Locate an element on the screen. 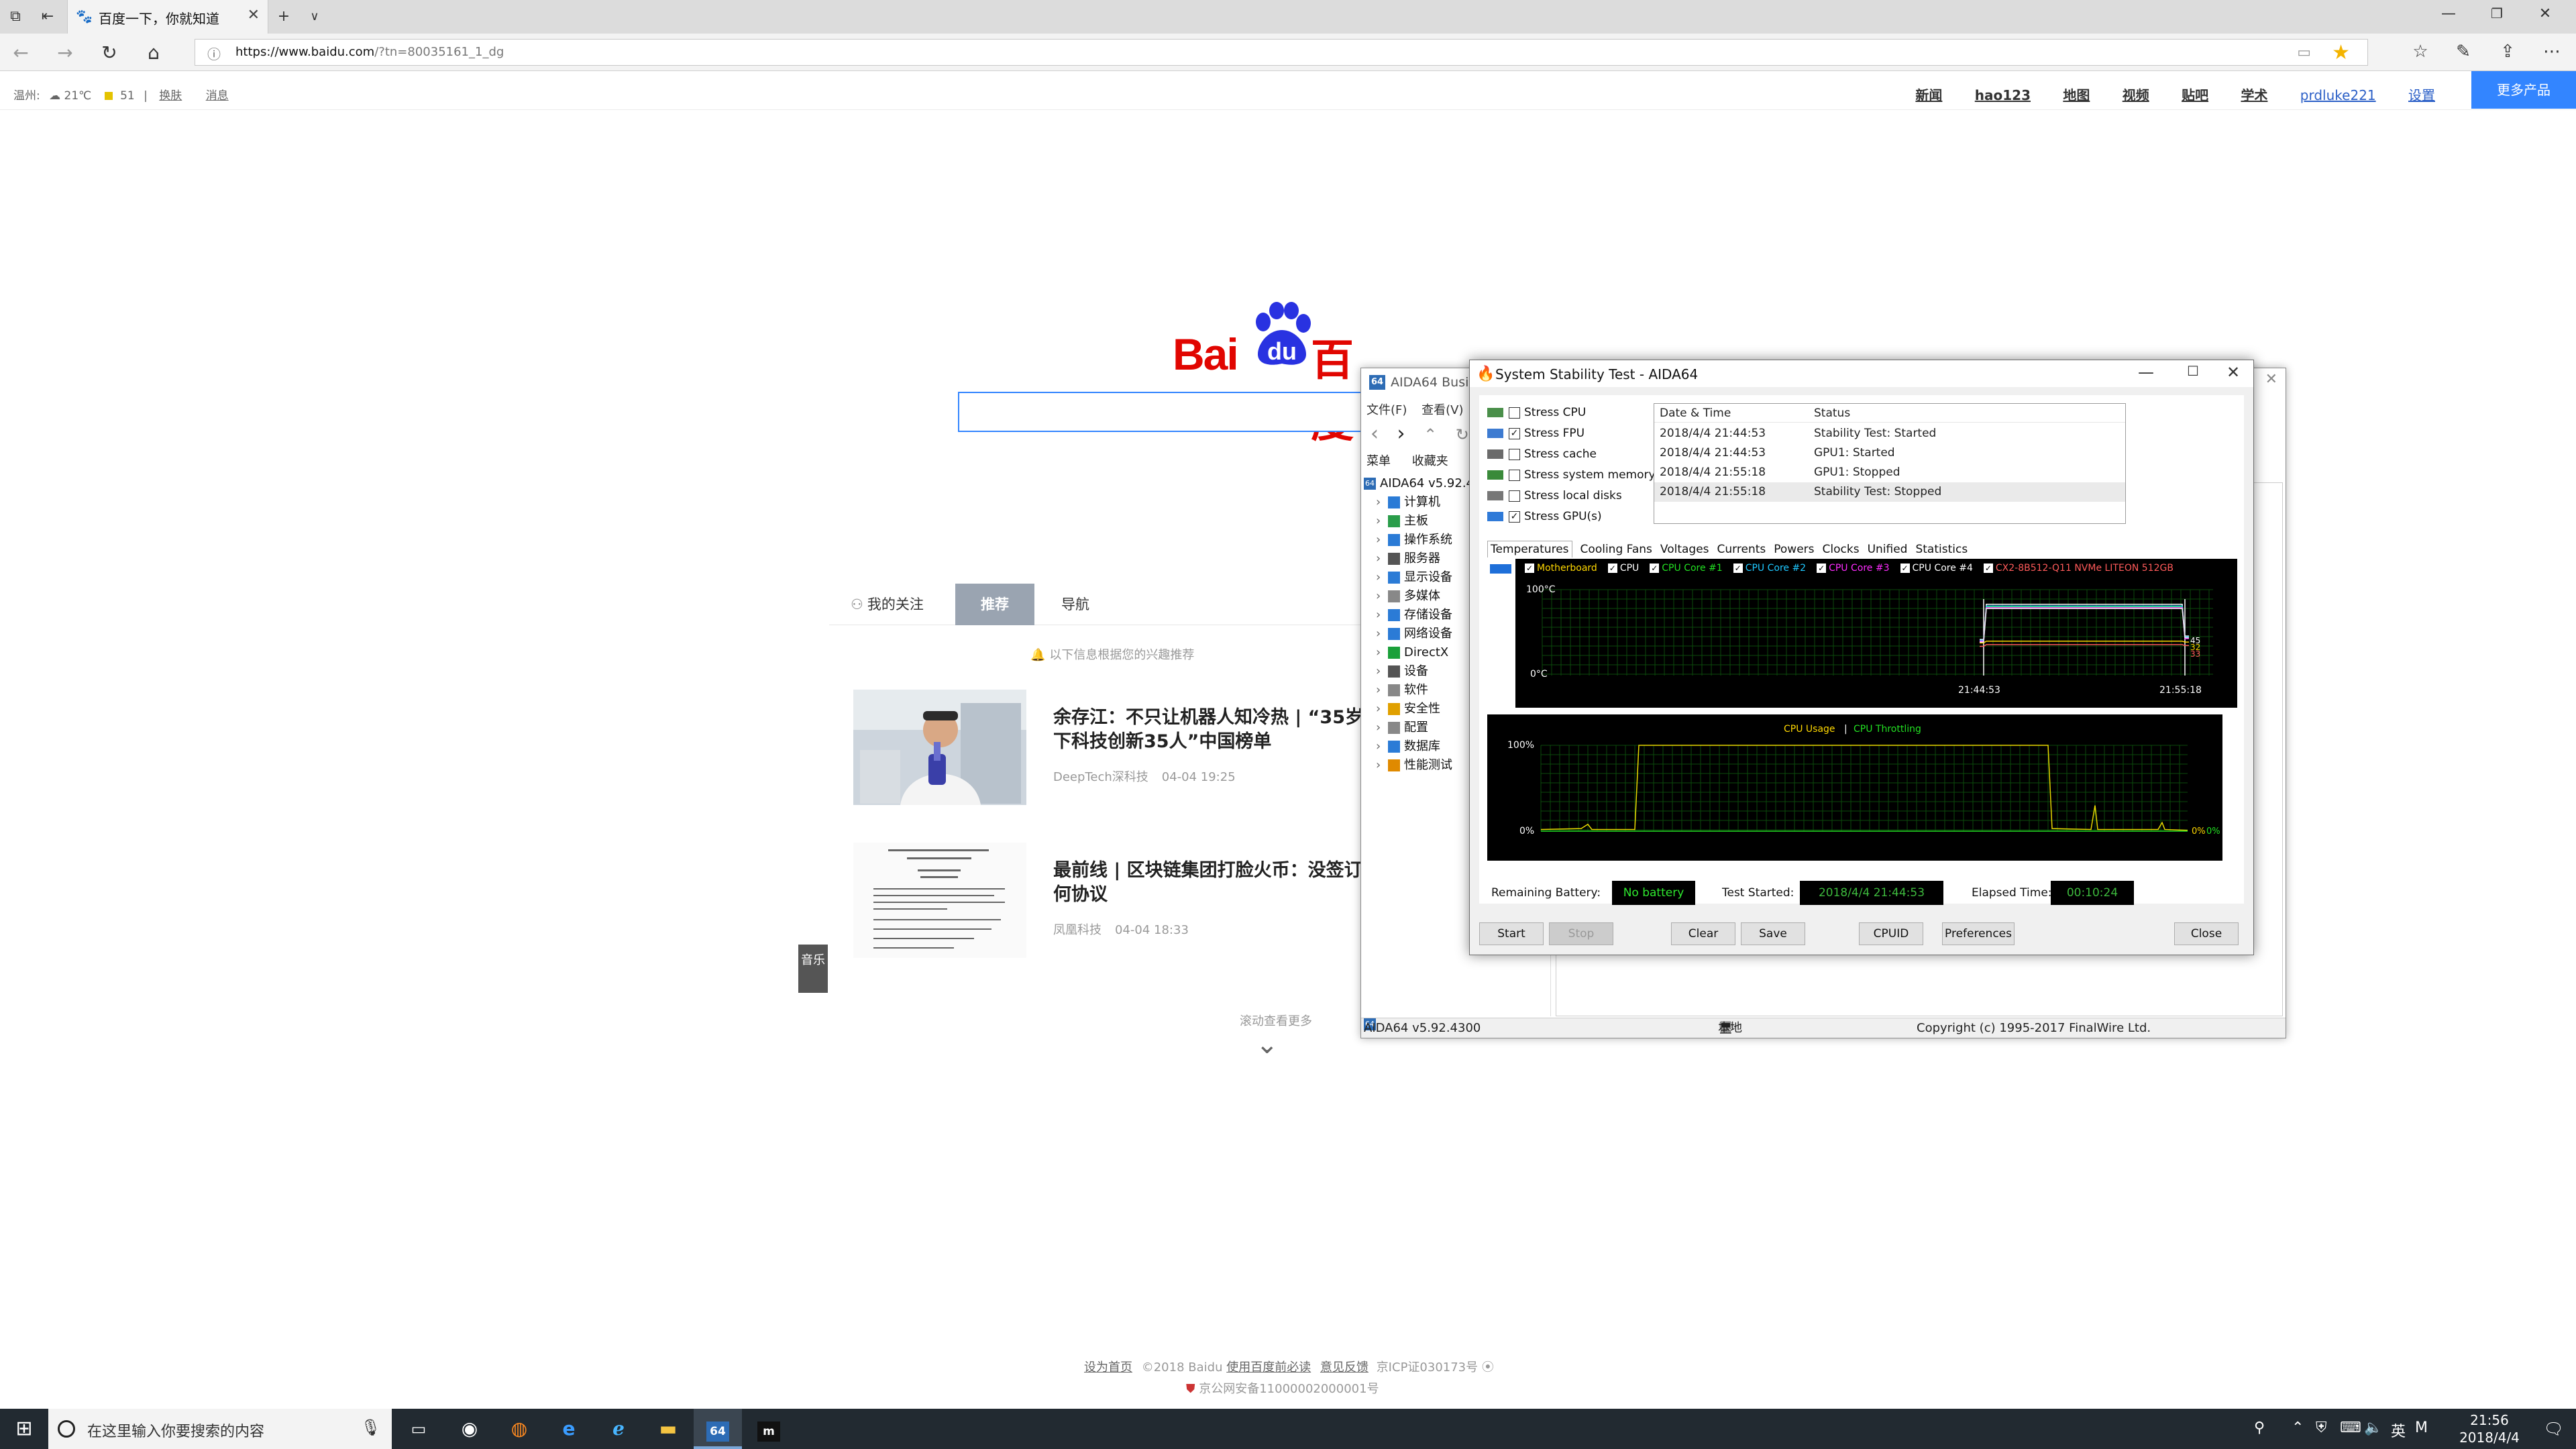 The image size is (2576, 1449). share-icon: ⇪ is located at coordinates (2508, 52).